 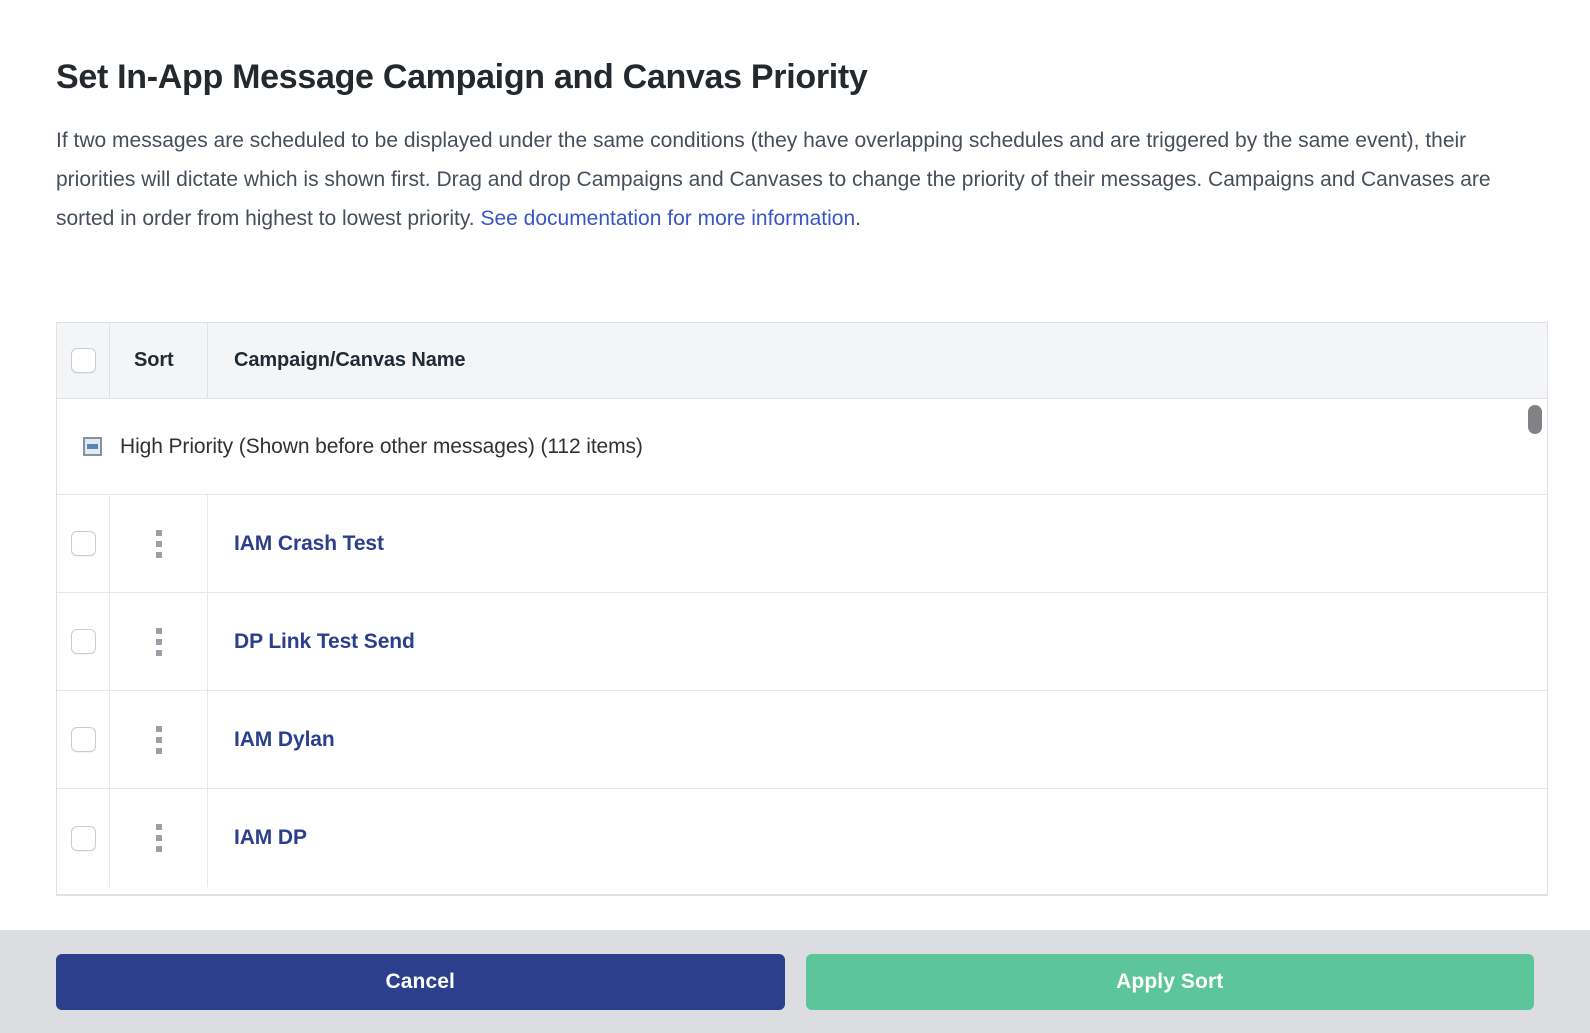 I want to click on table-row: DP Link Test Send, so click(x=802, y=642).